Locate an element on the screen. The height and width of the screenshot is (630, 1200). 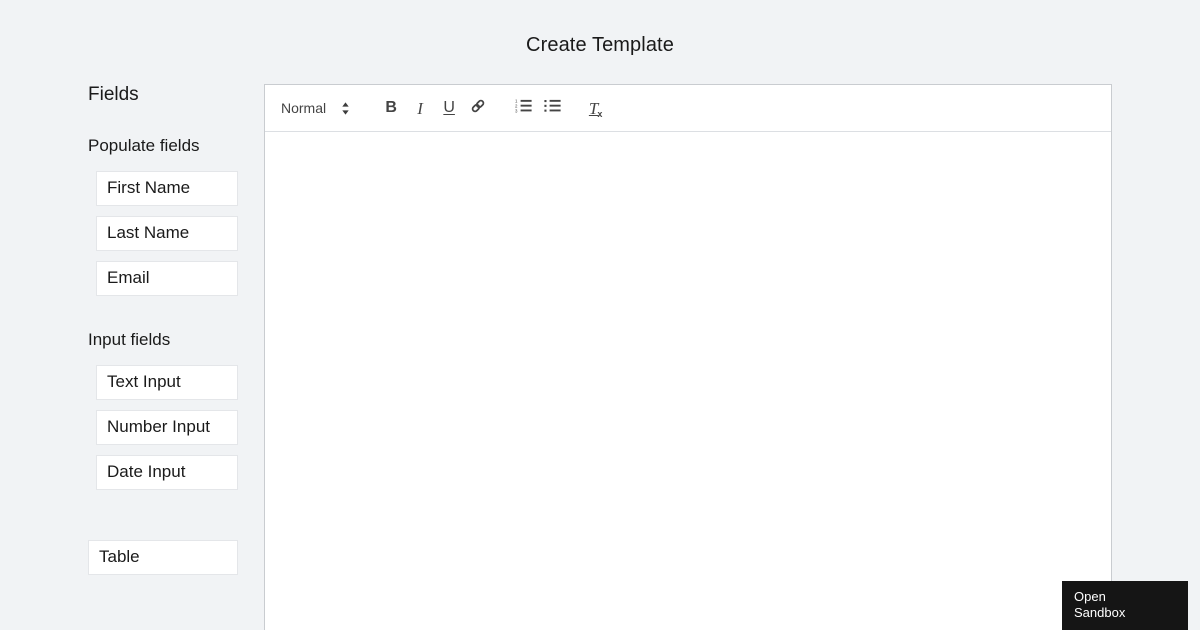
underline-icon: U is located at coordinates (449, 107).